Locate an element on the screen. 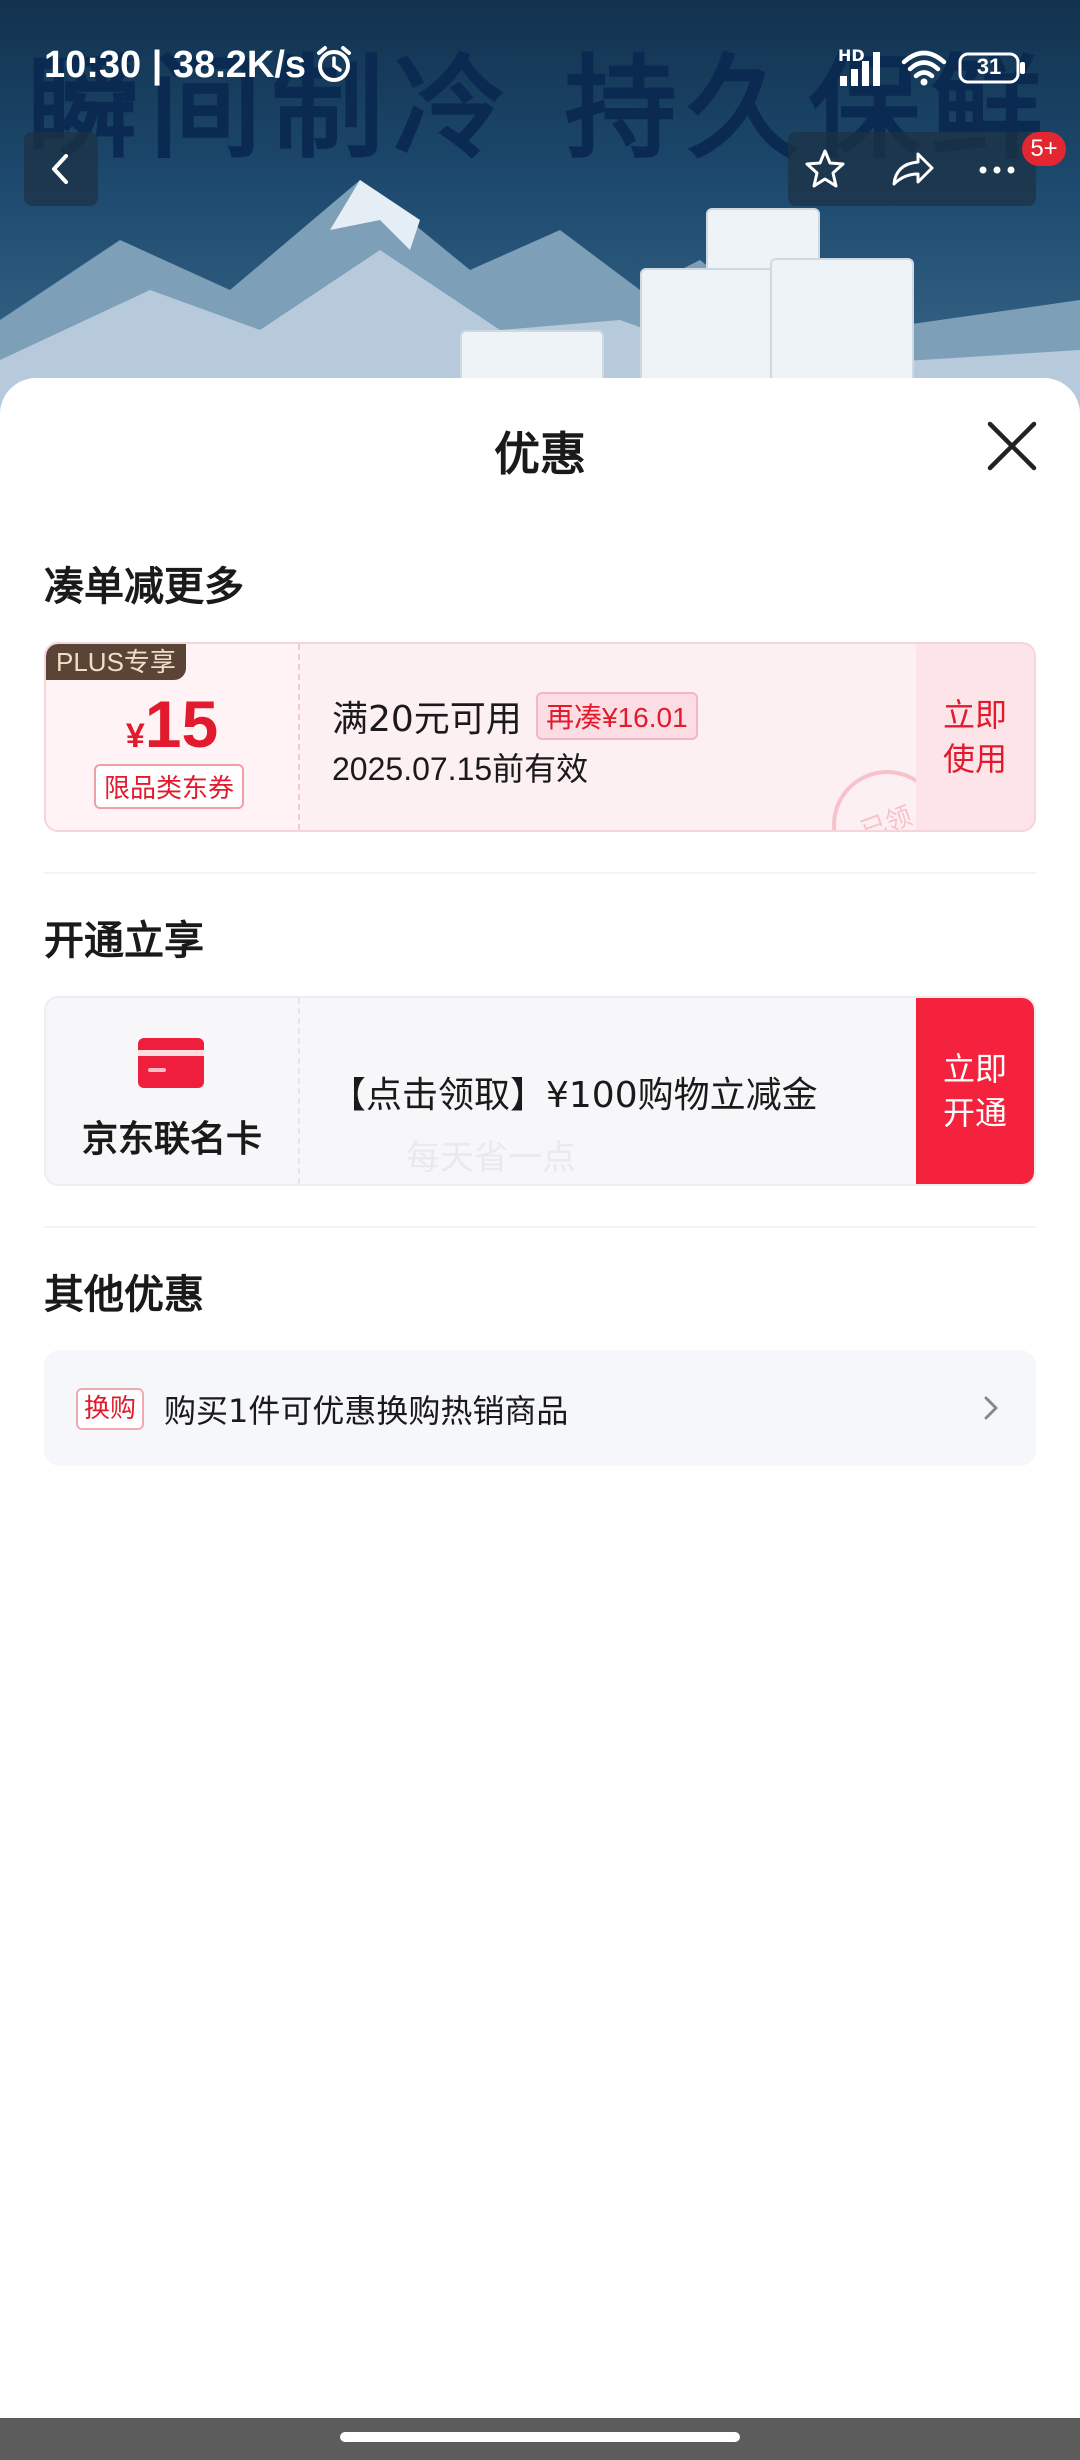  use-coupon-button: 立即使用 is located at coordinates (975, 737).